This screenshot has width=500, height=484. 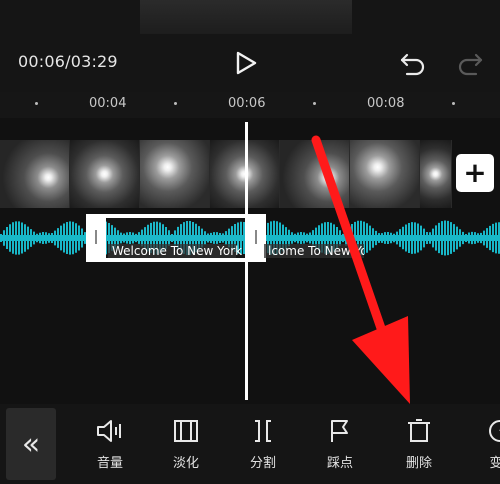 I want to click on split-icon, so click(x=263, y=431).